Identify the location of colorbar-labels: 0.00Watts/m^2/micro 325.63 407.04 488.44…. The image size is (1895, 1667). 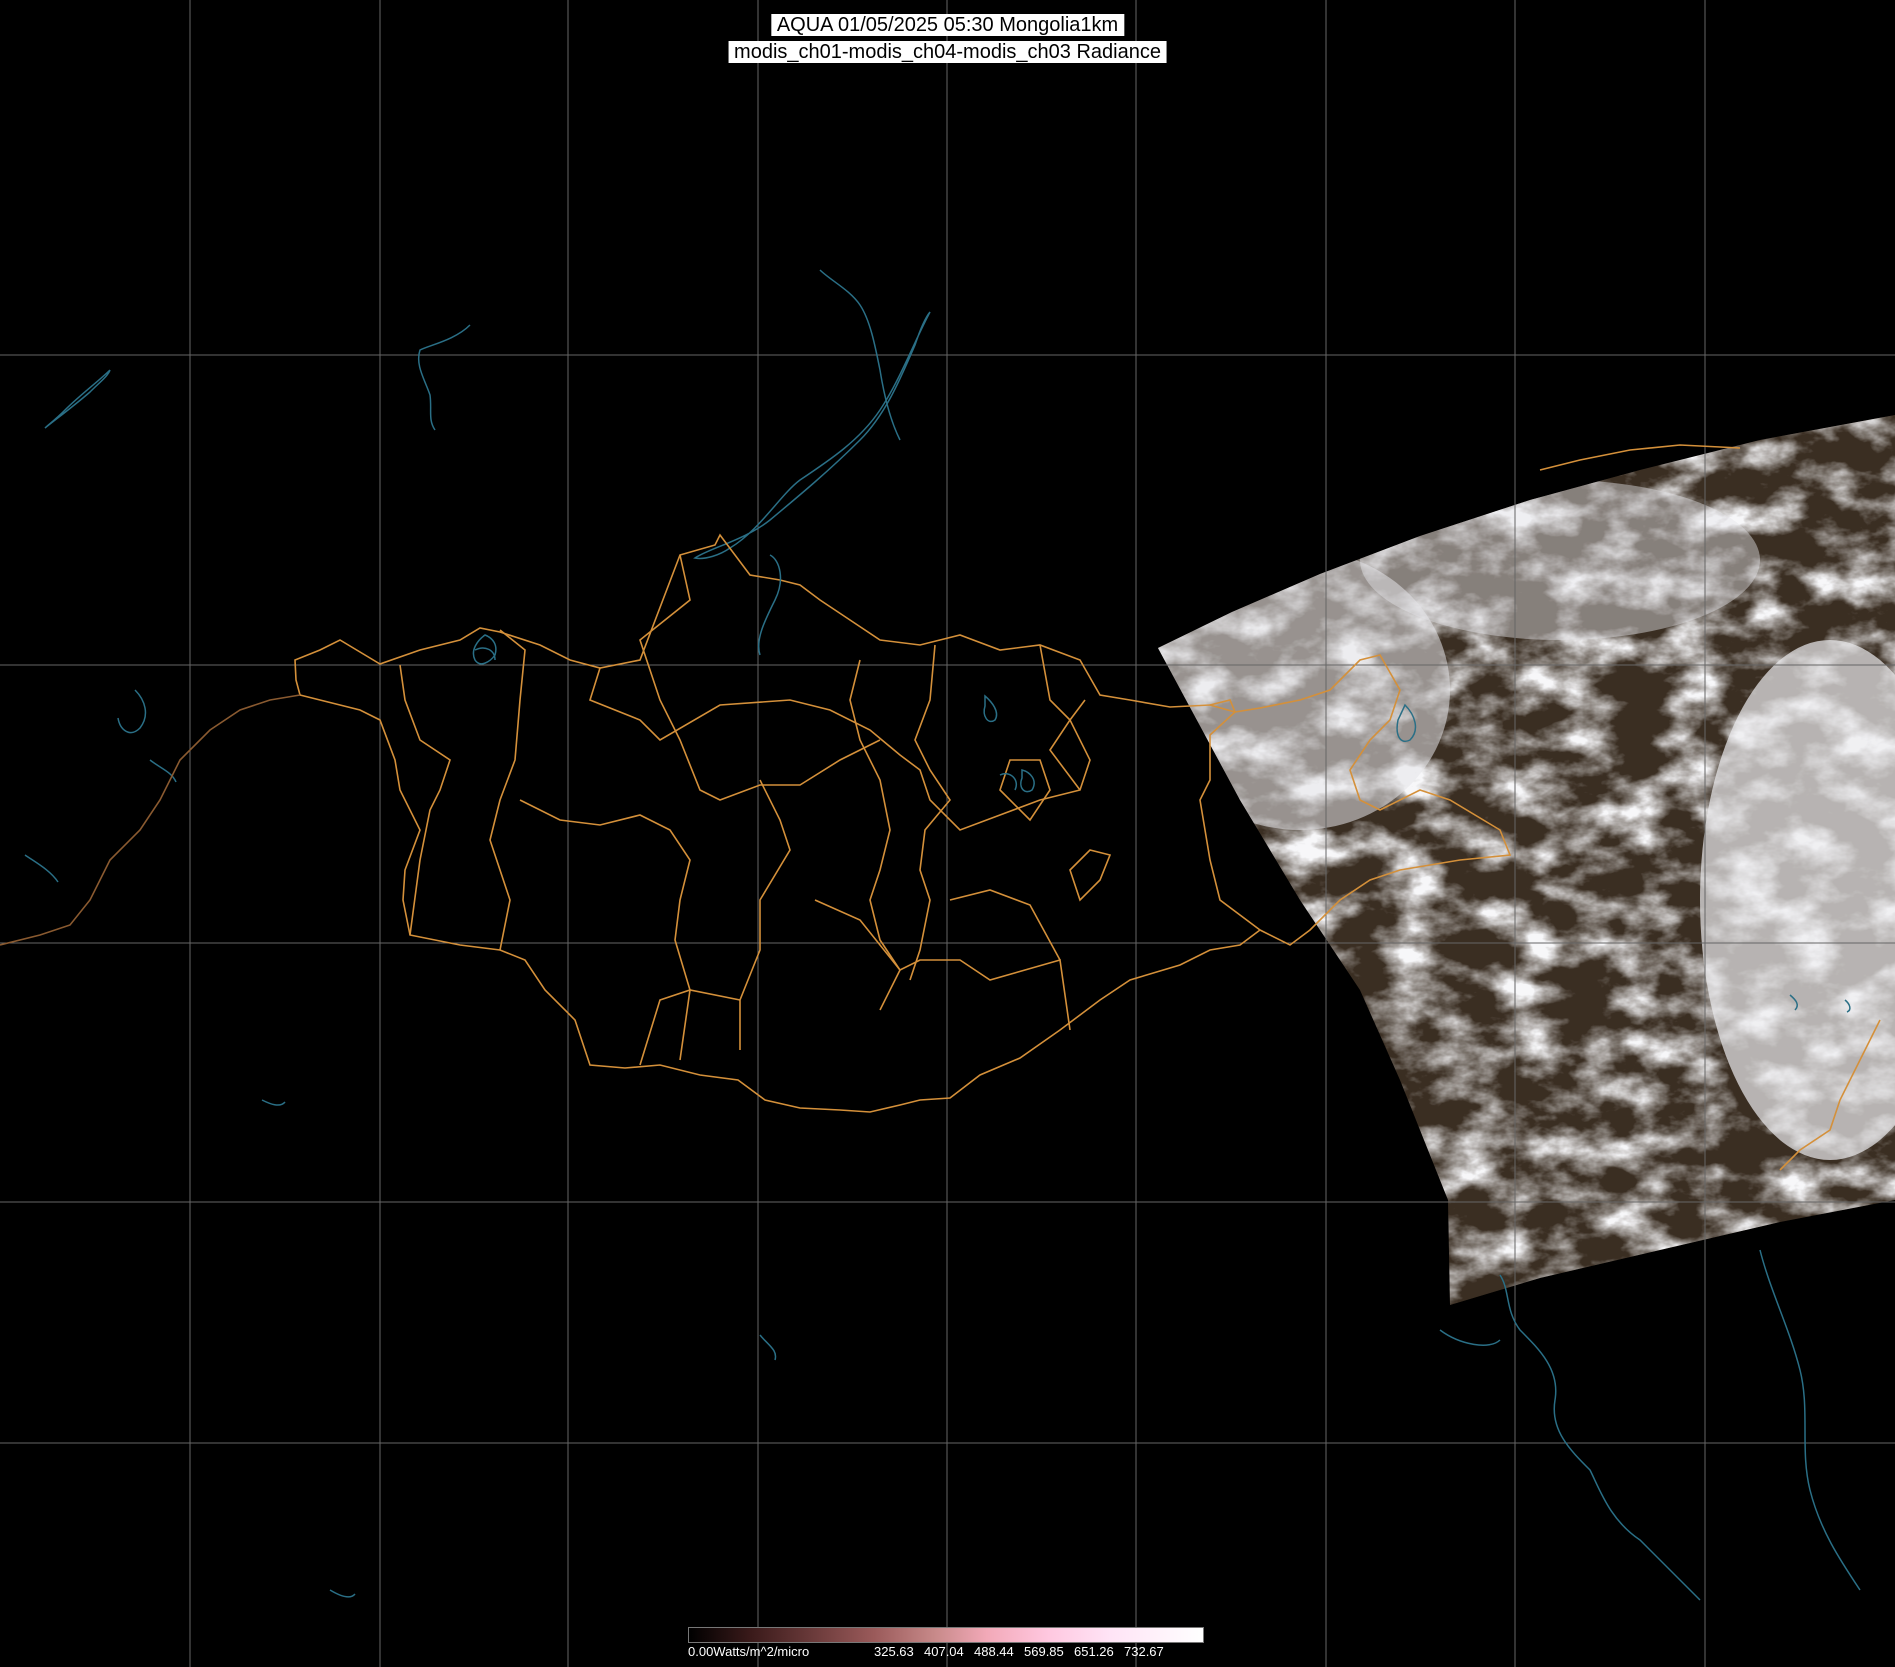
(946, 1653).